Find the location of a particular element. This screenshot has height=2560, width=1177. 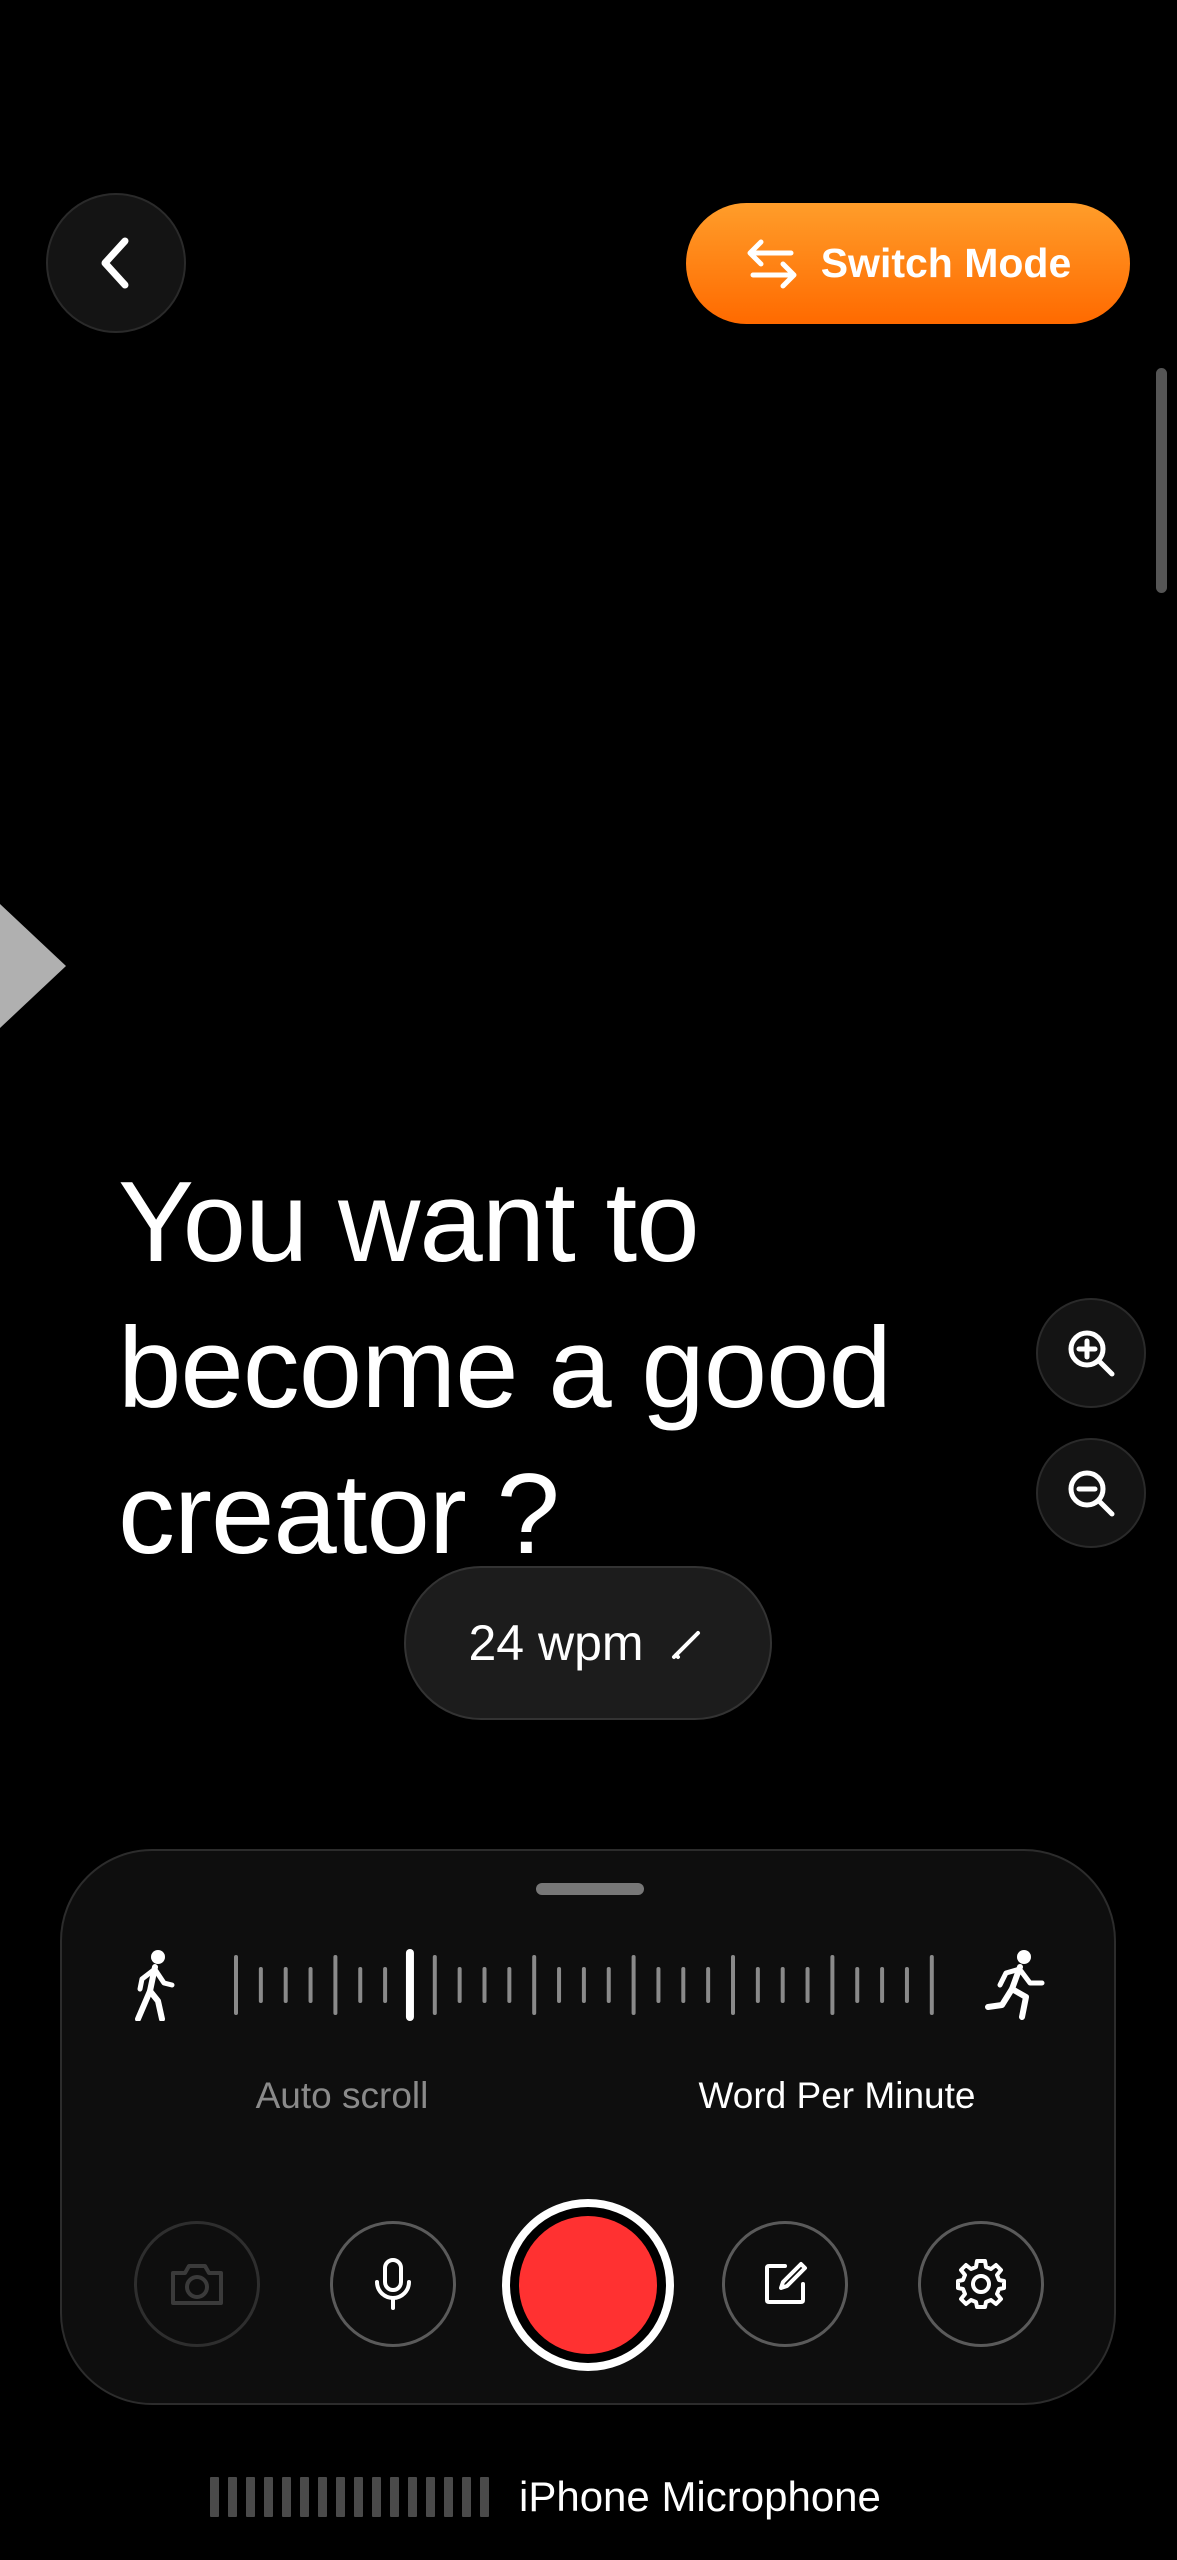

chevron-left-icon is located at coordinates (115, 263).